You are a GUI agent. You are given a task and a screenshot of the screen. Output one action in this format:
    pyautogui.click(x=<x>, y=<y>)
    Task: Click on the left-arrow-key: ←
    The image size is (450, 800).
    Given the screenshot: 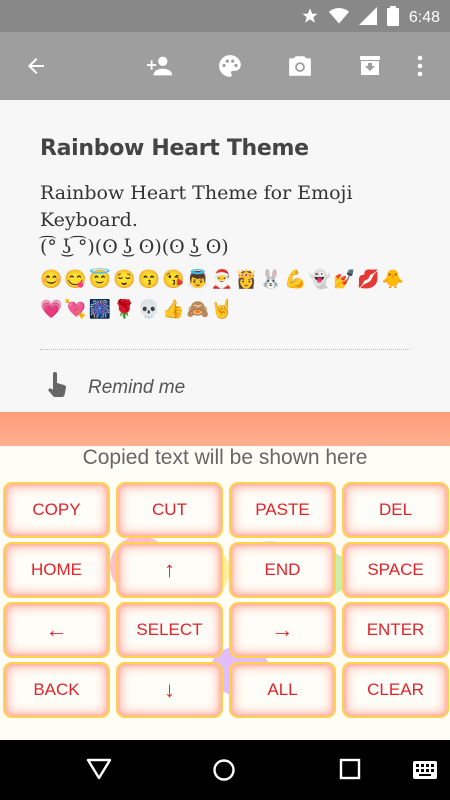 What is the action you would take?
    pyautogui.click(x=56, y=630)
    